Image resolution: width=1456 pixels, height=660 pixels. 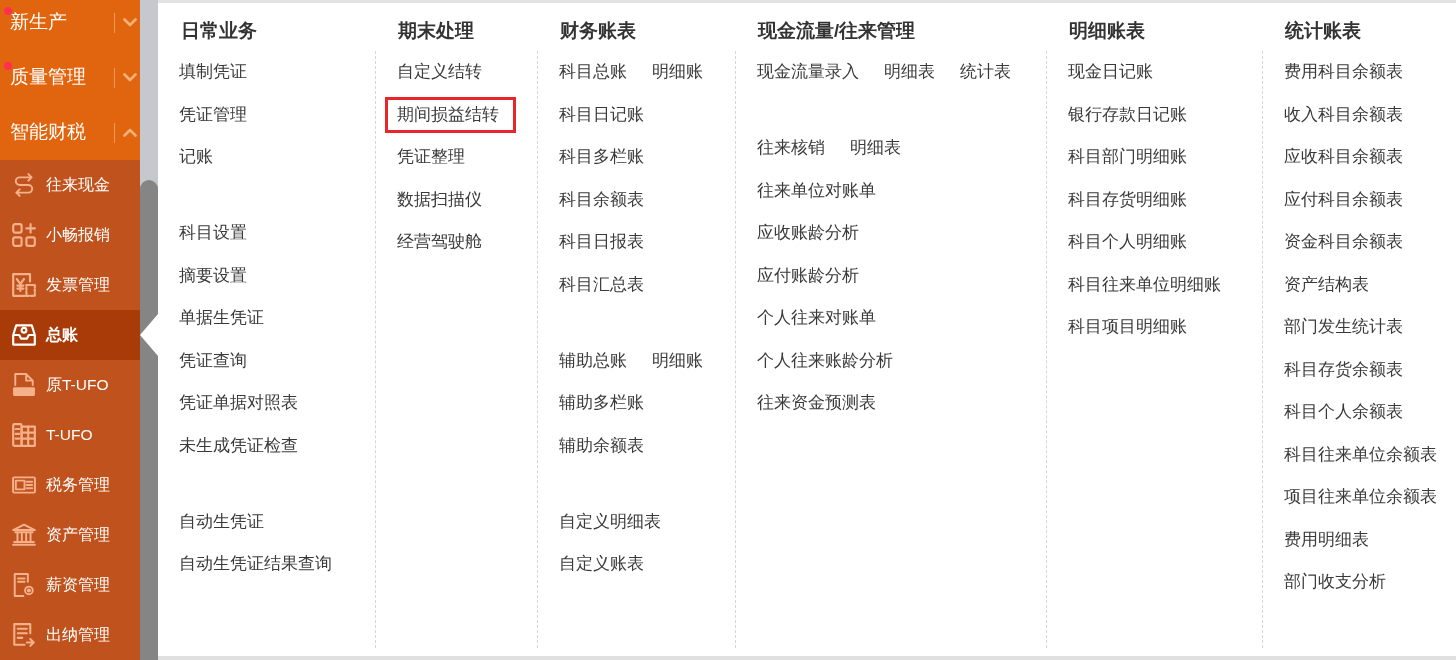 I want to click on menu-link: 科目余额表, so click(x=601, y=199).